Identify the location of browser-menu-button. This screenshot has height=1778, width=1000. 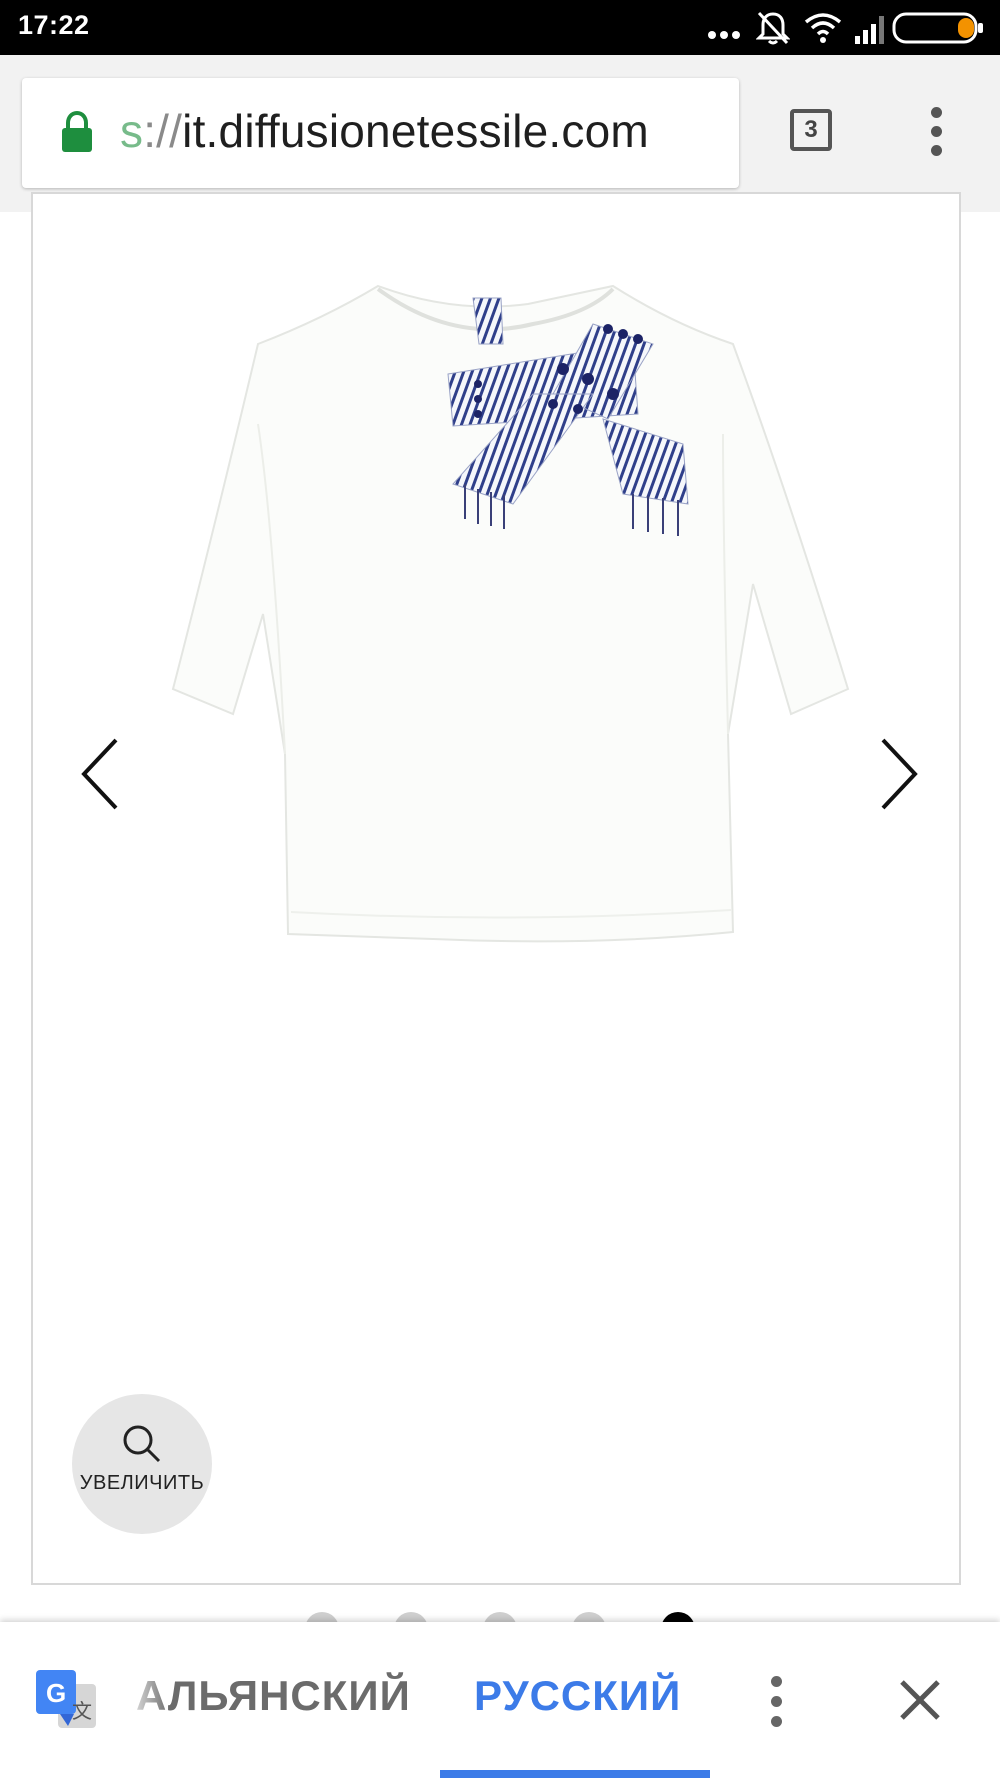
(936, 132).